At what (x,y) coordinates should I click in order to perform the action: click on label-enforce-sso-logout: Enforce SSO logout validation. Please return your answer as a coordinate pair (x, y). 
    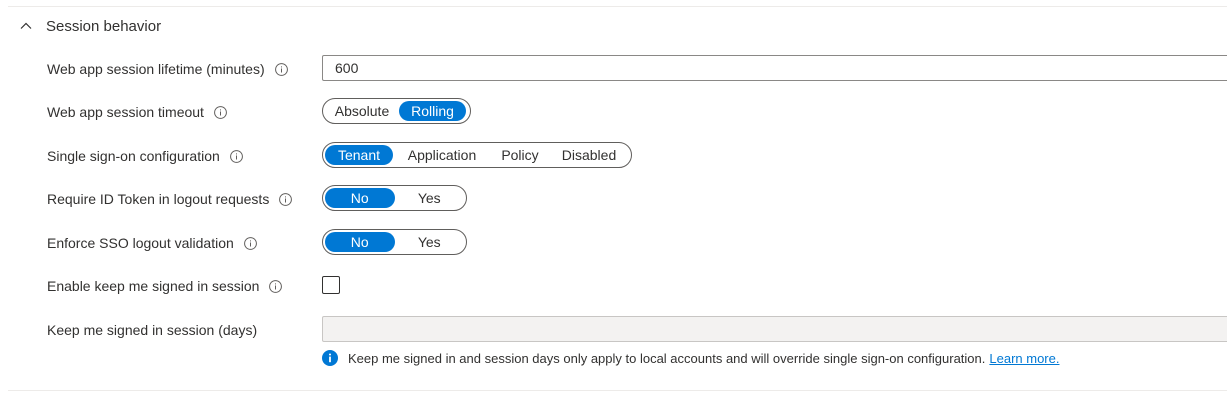
    Looking at the image, I should click on (152, 243).